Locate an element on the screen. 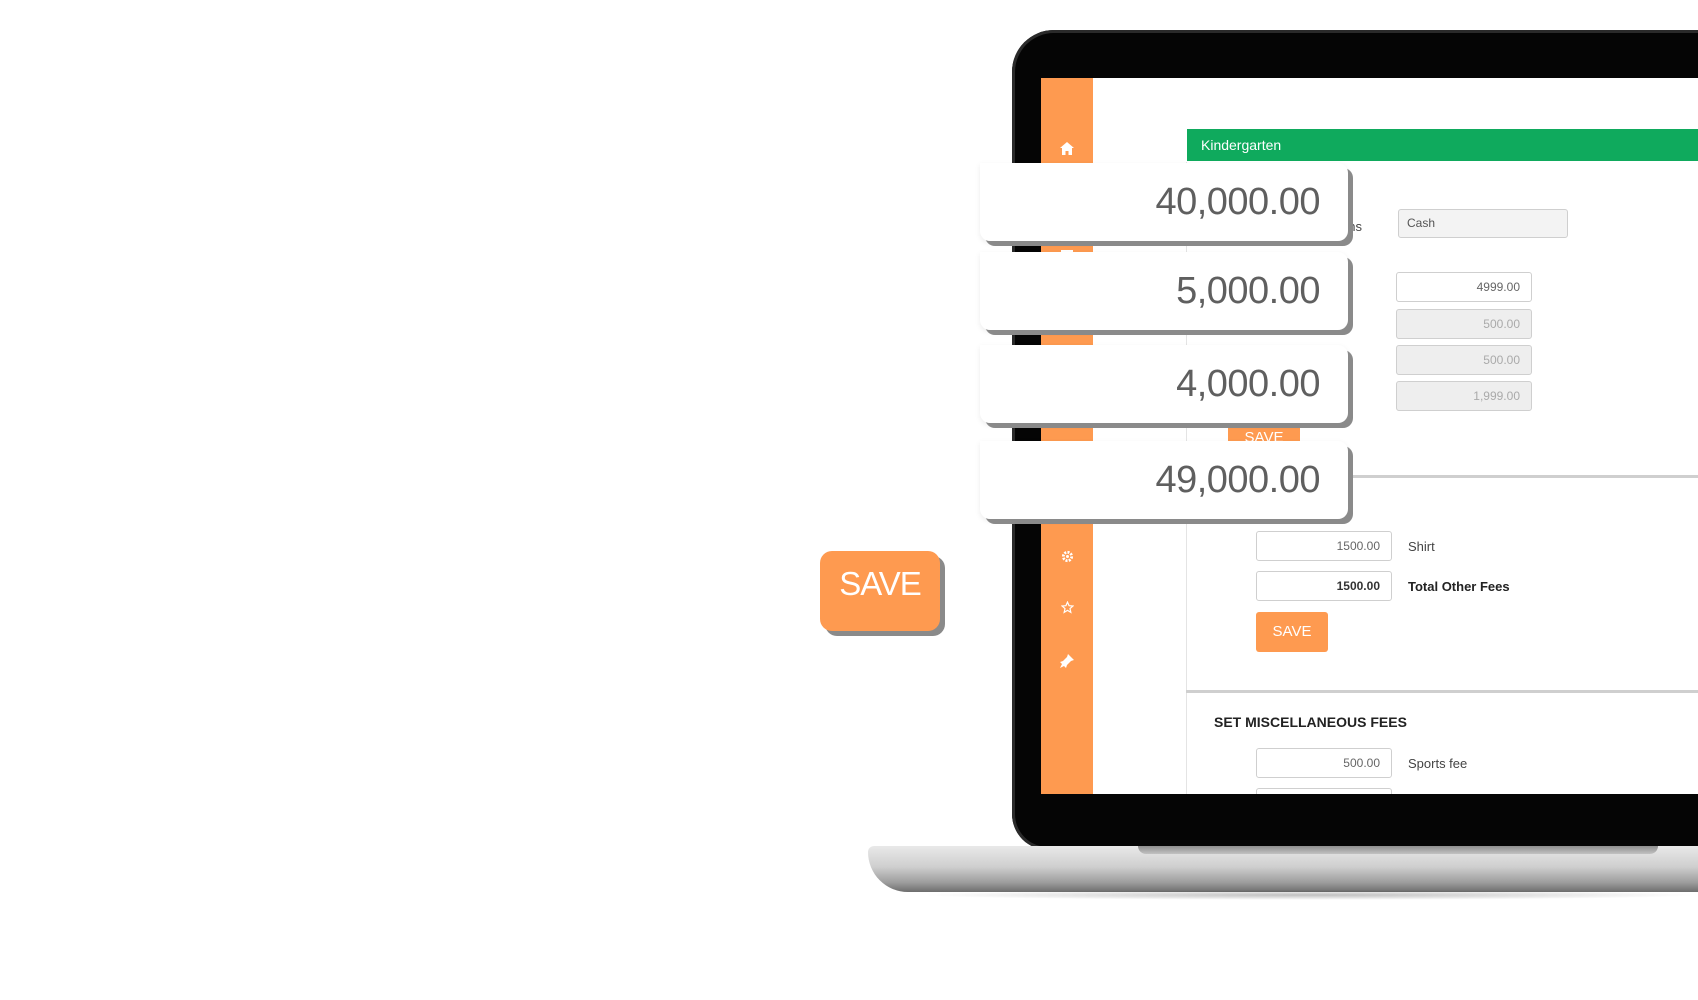  sports-fee-label: Sports fee is located at coordinates (1438, 763).